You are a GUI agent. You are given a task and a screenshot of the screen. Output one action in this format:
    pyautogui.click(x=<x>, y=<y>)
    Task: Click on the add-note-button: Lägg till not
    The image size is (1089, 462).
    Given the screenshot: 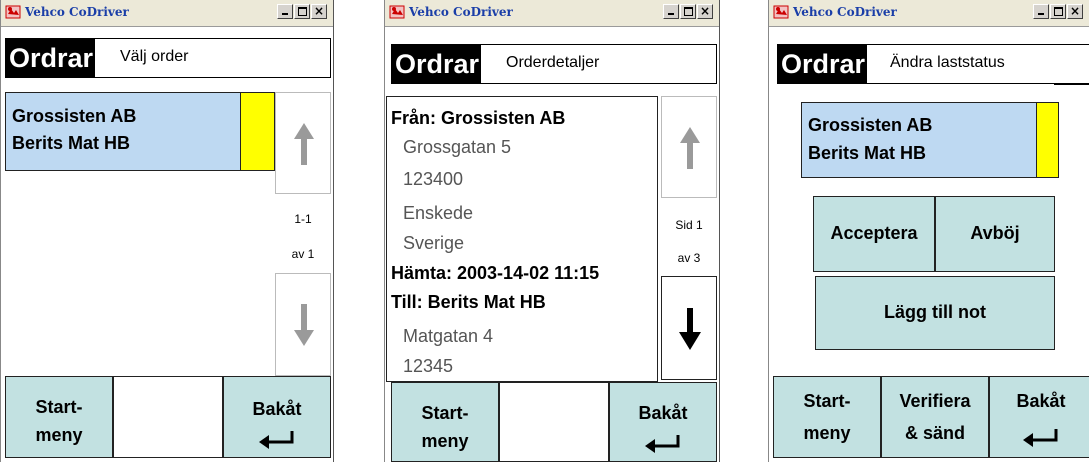 What is the action you would take?
    pyautogui.click(x=935, y=313)
    